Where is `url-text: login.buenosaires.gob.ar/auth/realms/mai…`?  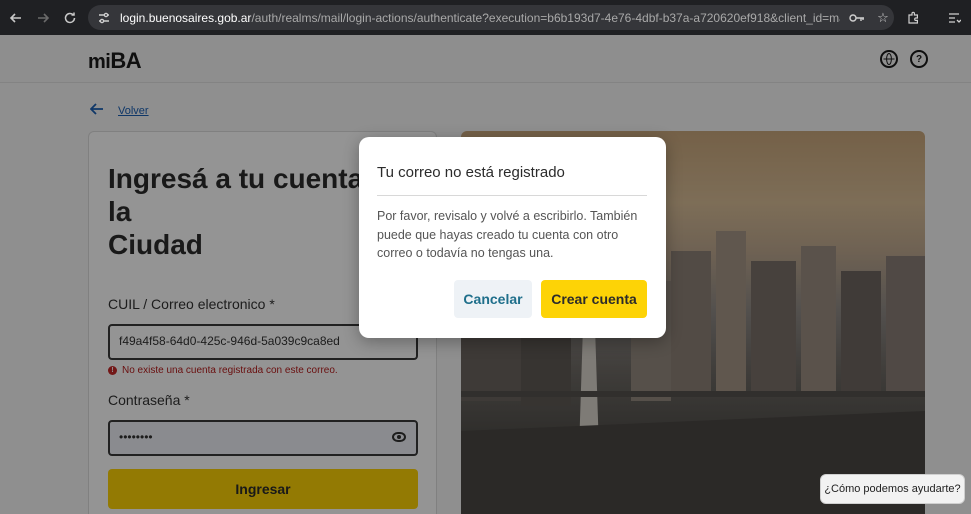
url-text: login.buenosaires.gob.ar/auth/realms/mai… is located at coordinates (480, 18).